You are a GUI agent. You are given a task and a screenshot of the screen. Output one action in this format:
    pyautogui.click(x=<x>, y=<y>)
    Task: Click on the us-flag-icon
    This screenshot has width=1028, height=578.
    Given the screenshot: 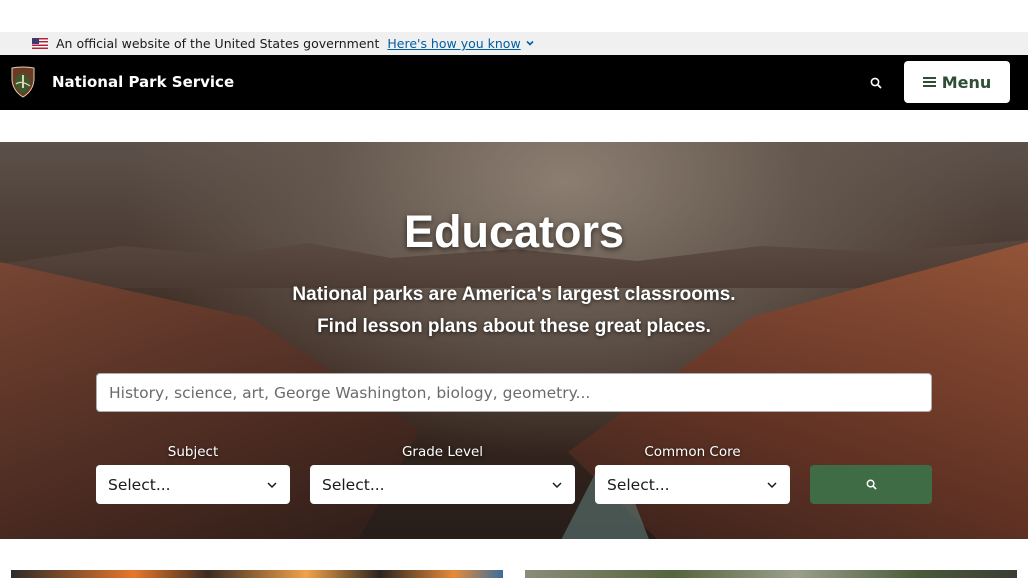 What is the action you would take?
    pyautogui.click(x=40, y=43)
    